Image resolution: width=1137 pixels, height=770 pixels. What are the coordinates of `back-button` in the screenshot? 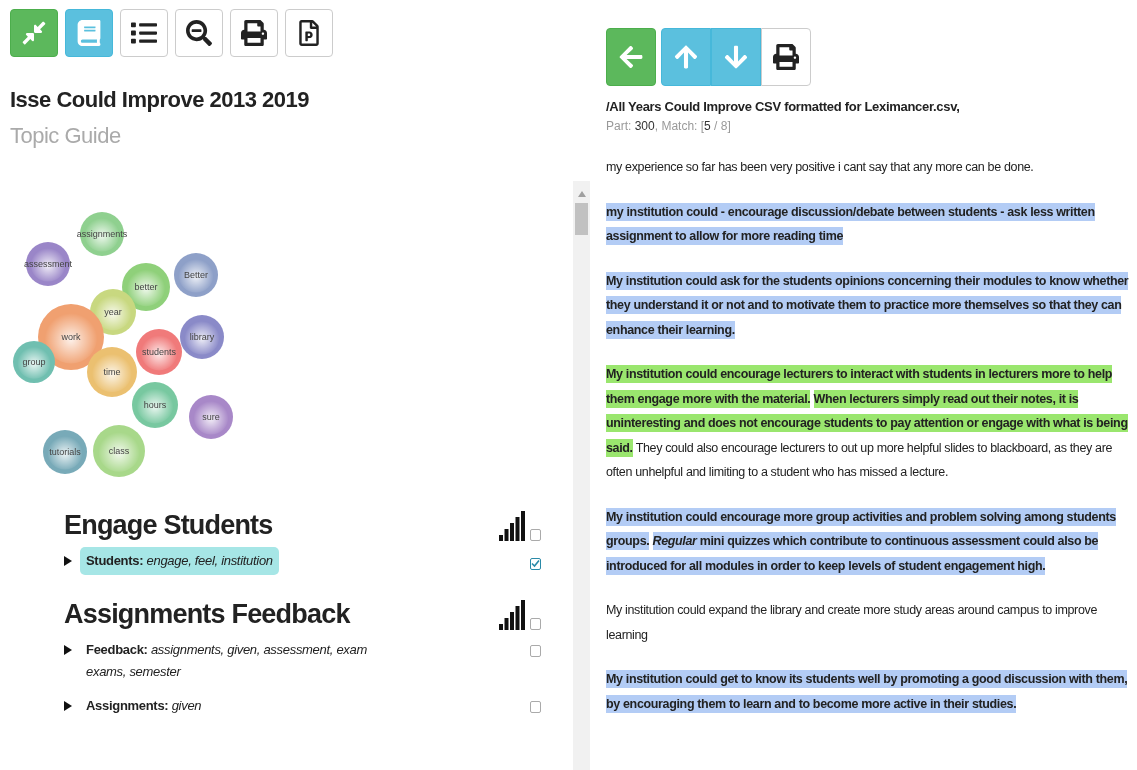 It's located at (631, 57).